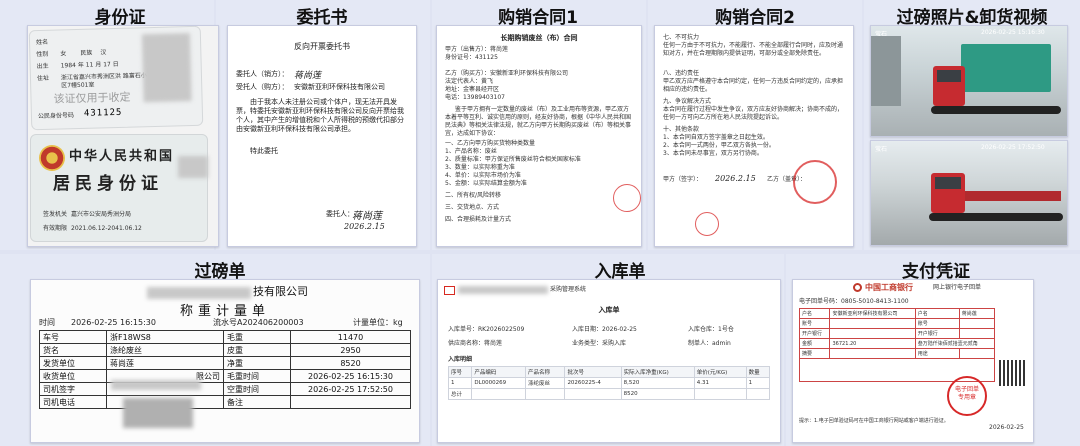 This screenshot has height=446, width=1080. Describe the element at coordinates (657, 372) in the screenshot. I see `col-header: 实际入库净重(KG)` at that location.